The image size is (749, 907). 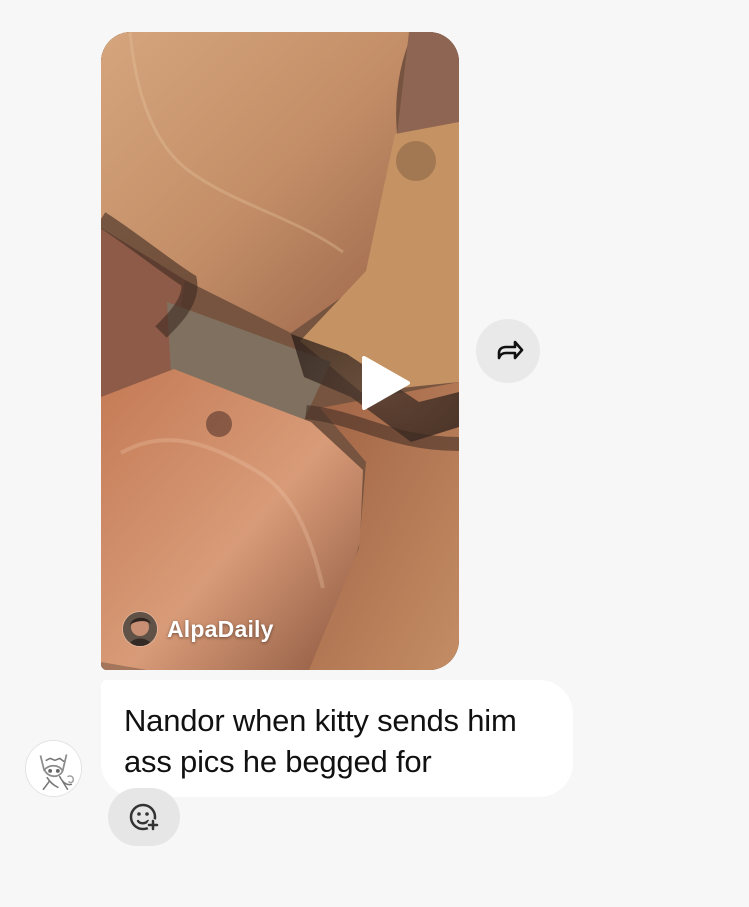 What do you see at coordinates (220, 629) in the screenshot?
I see `author-name: AlpaDaily` at bounding box center [220, 629].